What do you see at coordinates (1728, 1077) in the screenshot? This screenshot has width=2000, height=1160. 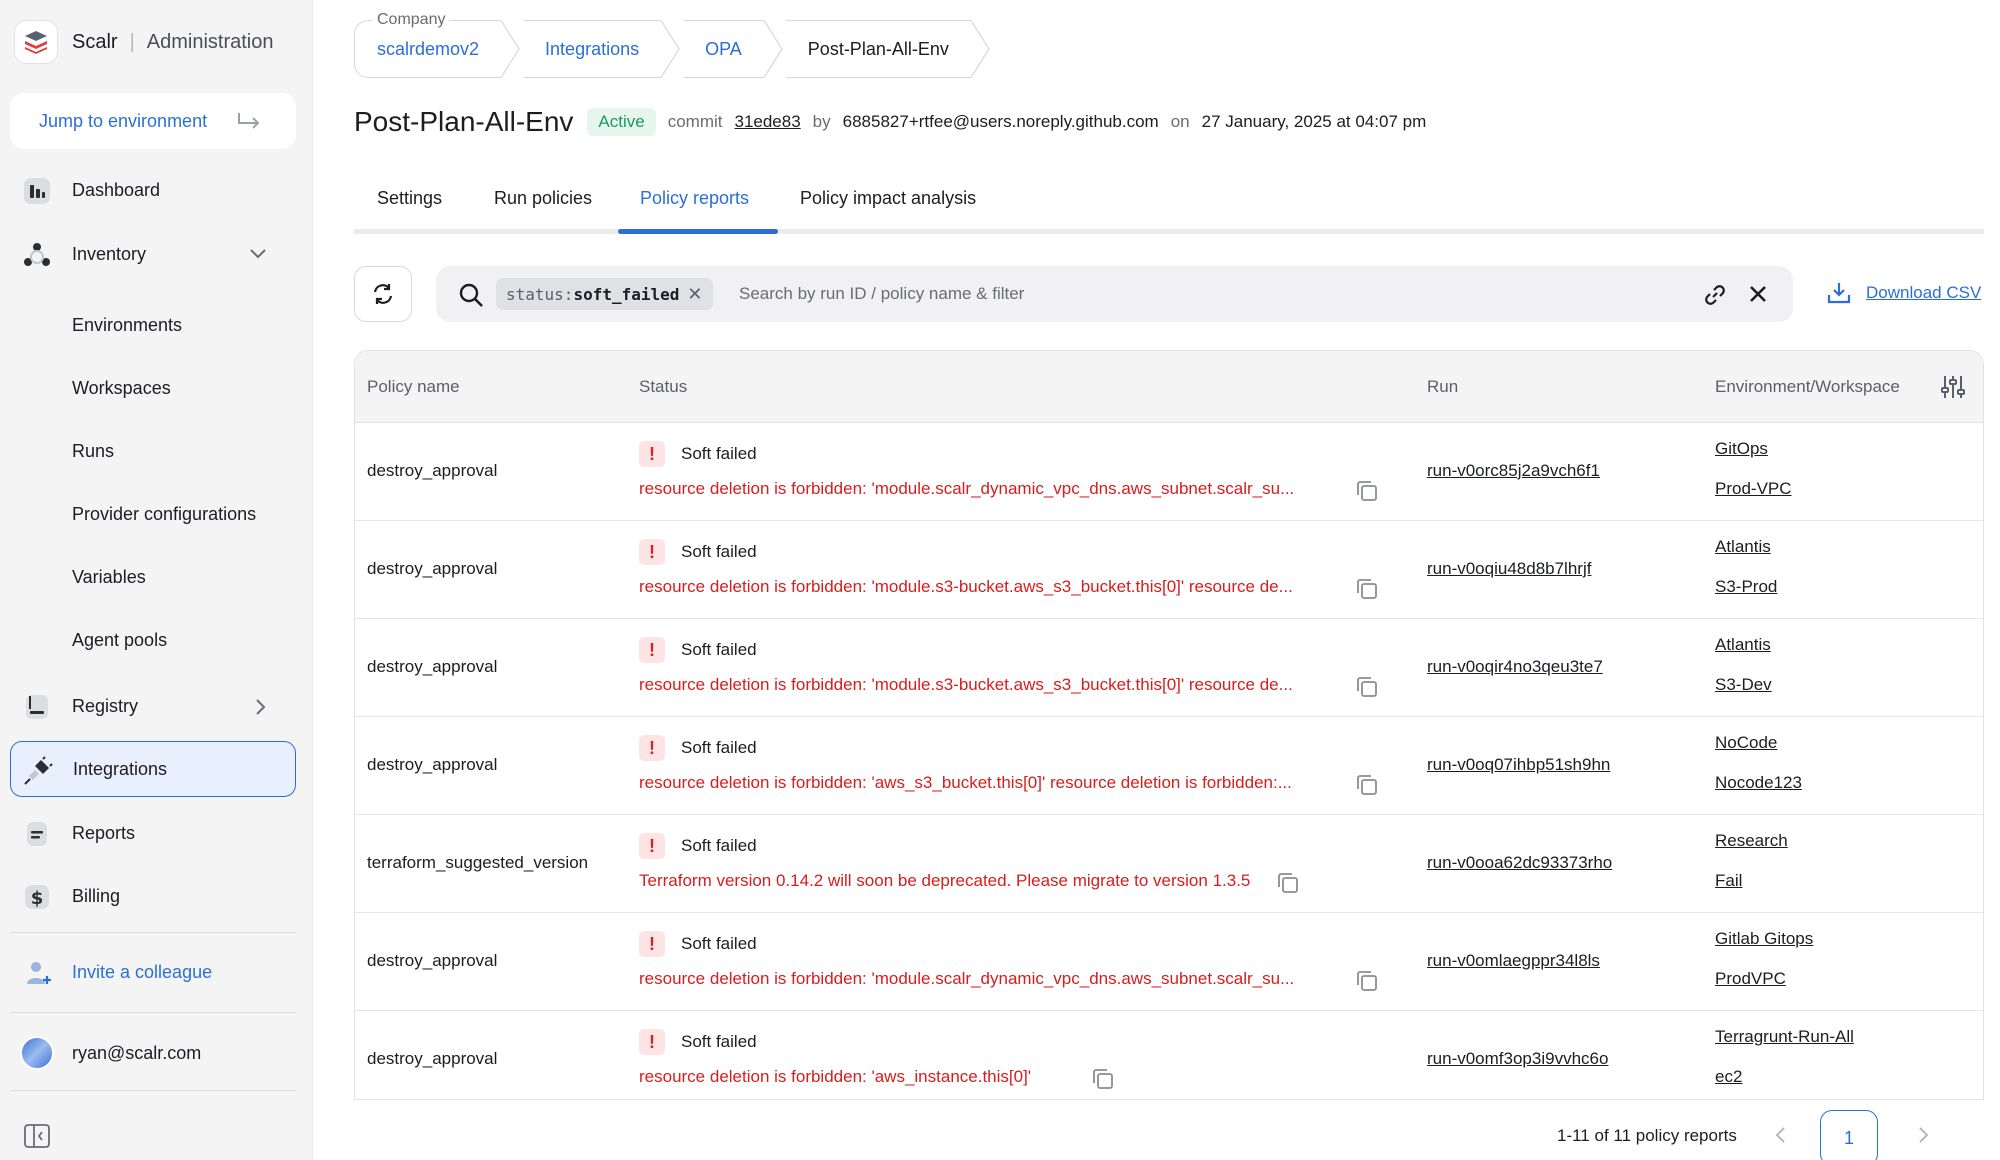 I see `workspace-link: ec2` at bounding box center [1728, 1077].